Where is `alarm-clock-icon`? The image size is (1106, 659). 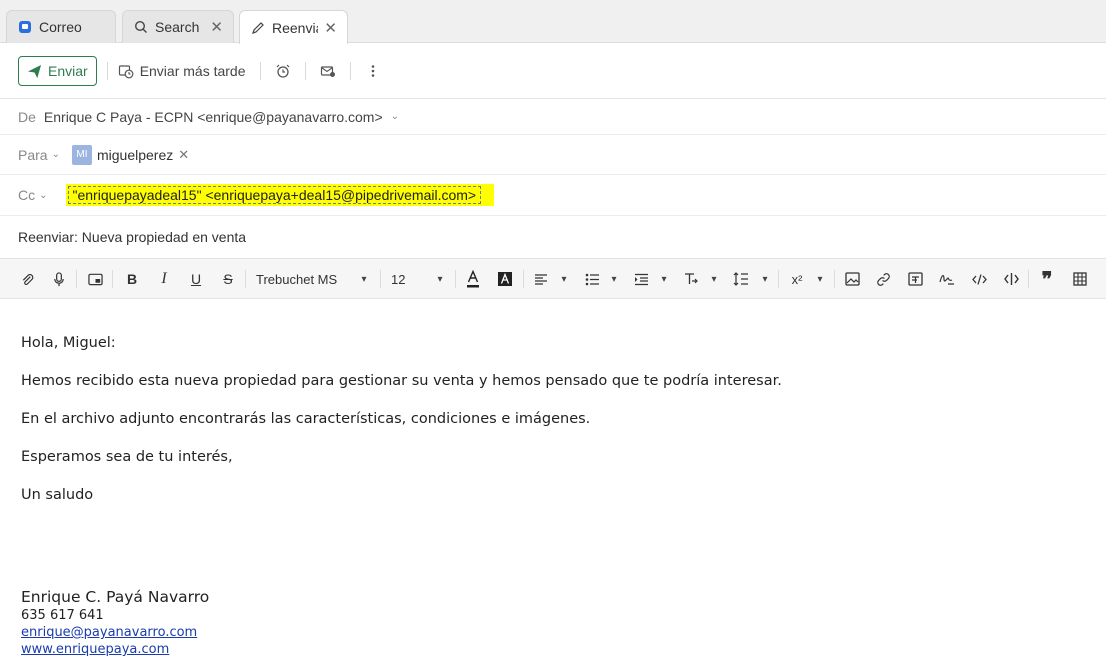 alarm-clock-icon is located at coordinates (283, 71).